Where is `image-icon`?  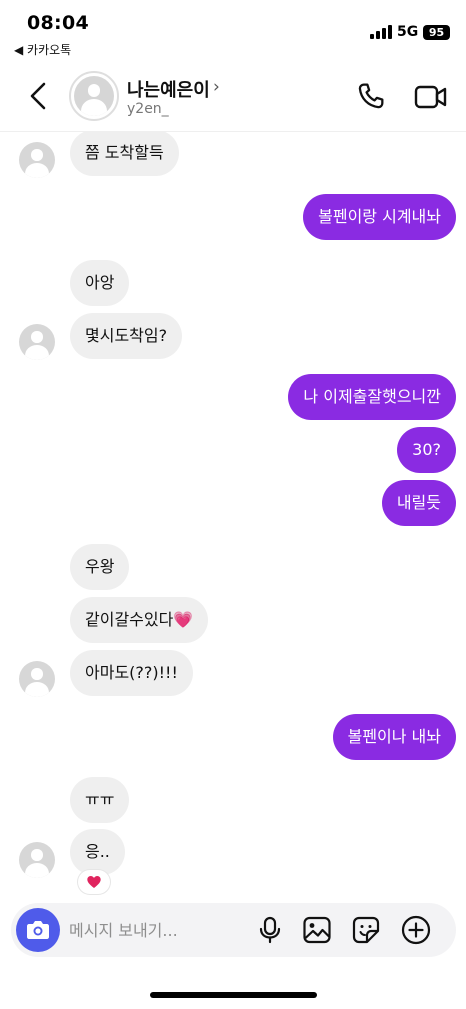
image-icon is located at coordinates (317, 930).